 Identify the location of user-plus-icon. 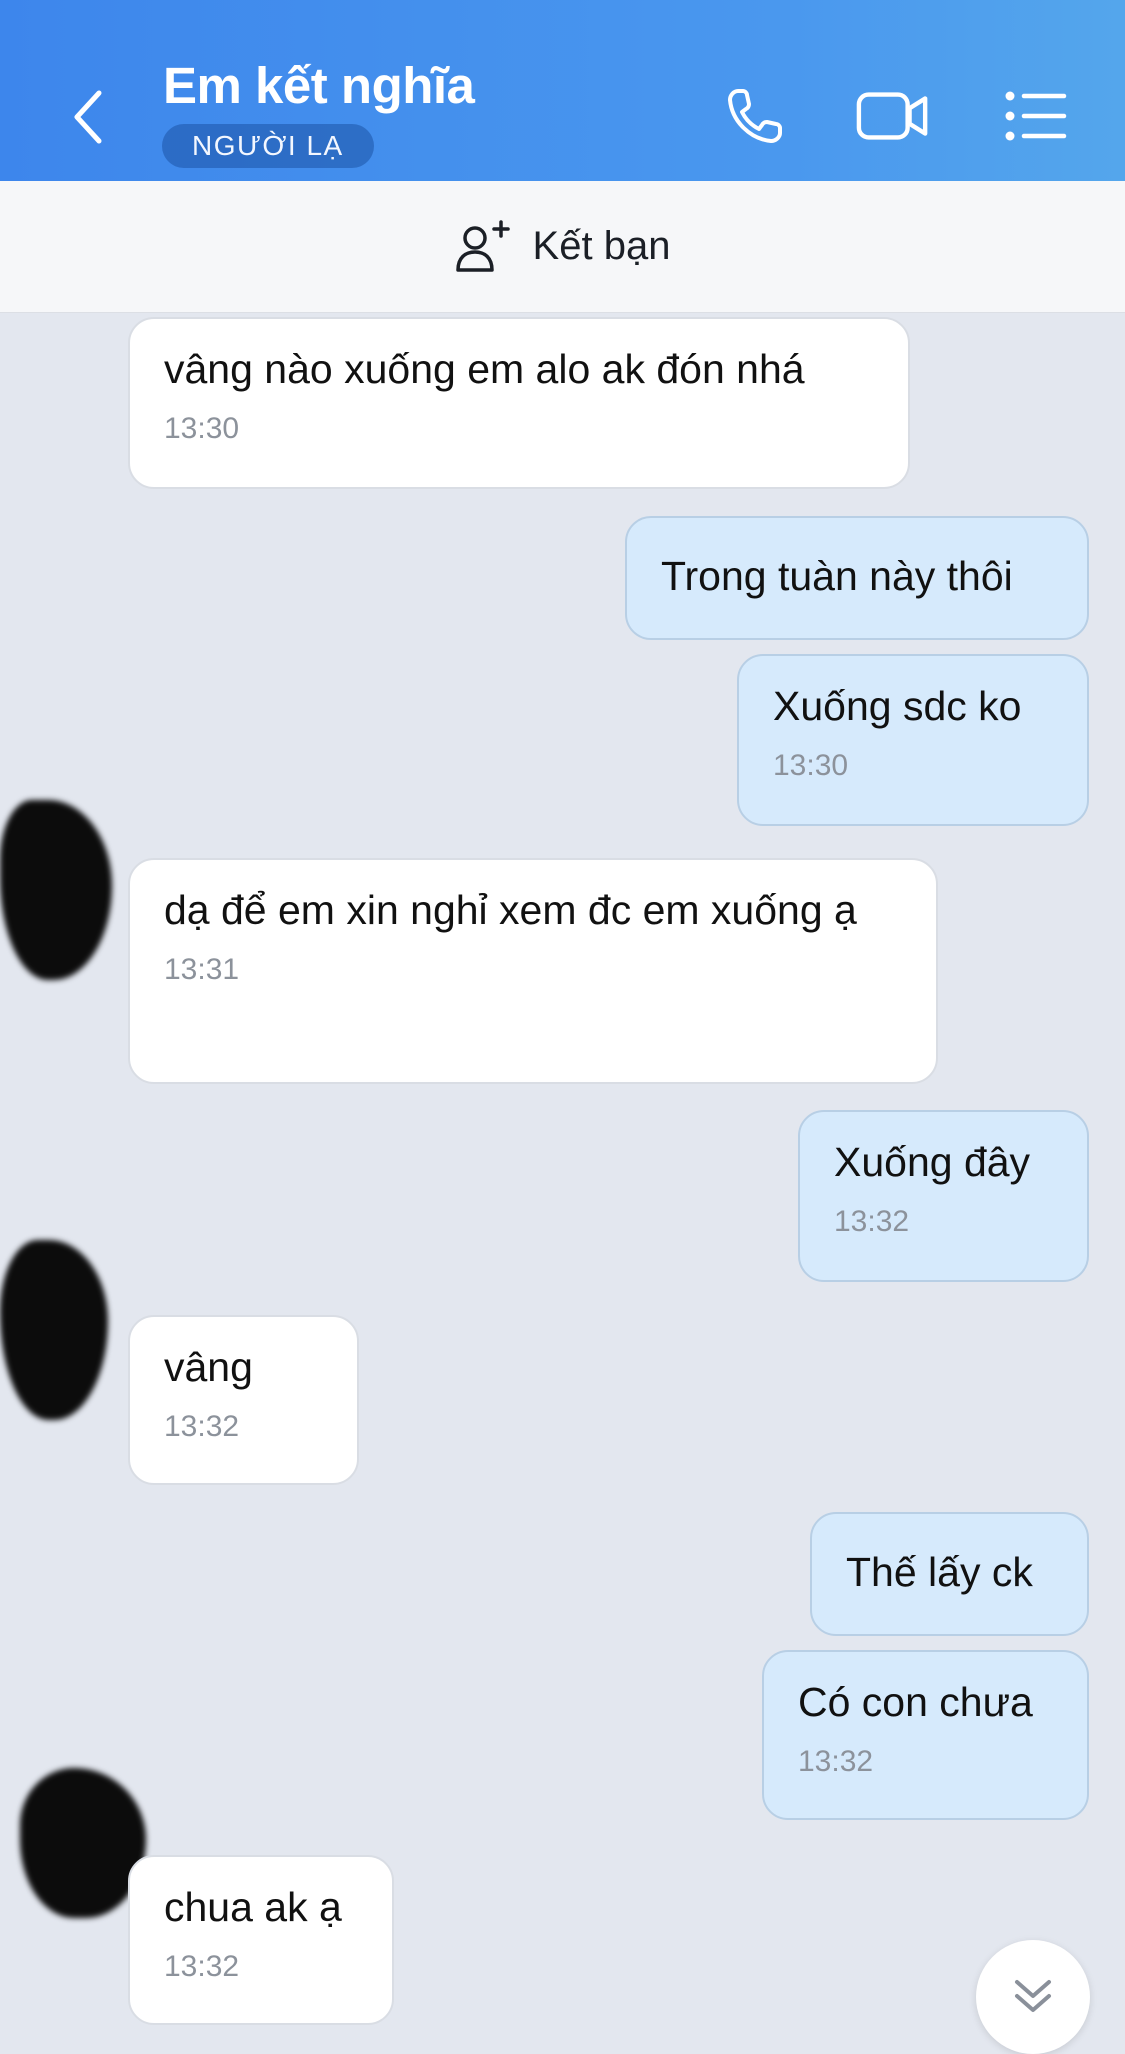
(482, 245).